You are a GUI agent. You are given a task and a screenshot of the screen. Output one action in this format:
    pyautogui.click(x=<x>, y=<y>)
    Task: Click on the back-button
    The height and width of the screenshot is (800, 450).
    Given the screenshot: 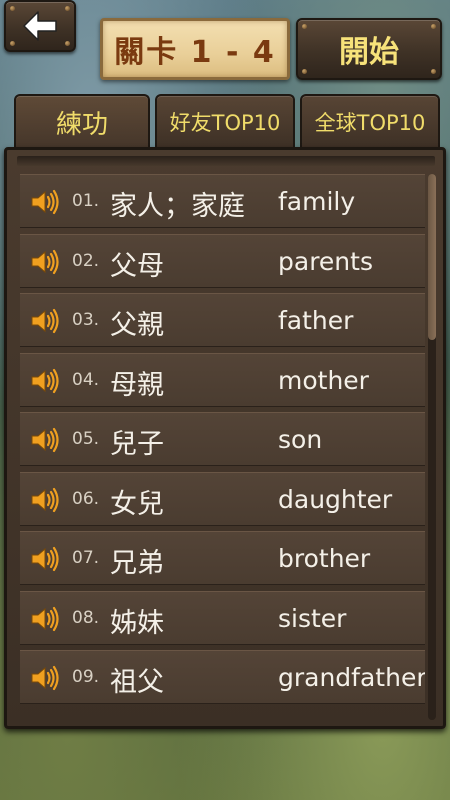 What is the action you would take?
    pyautogui.click(x=40, y=26)
    